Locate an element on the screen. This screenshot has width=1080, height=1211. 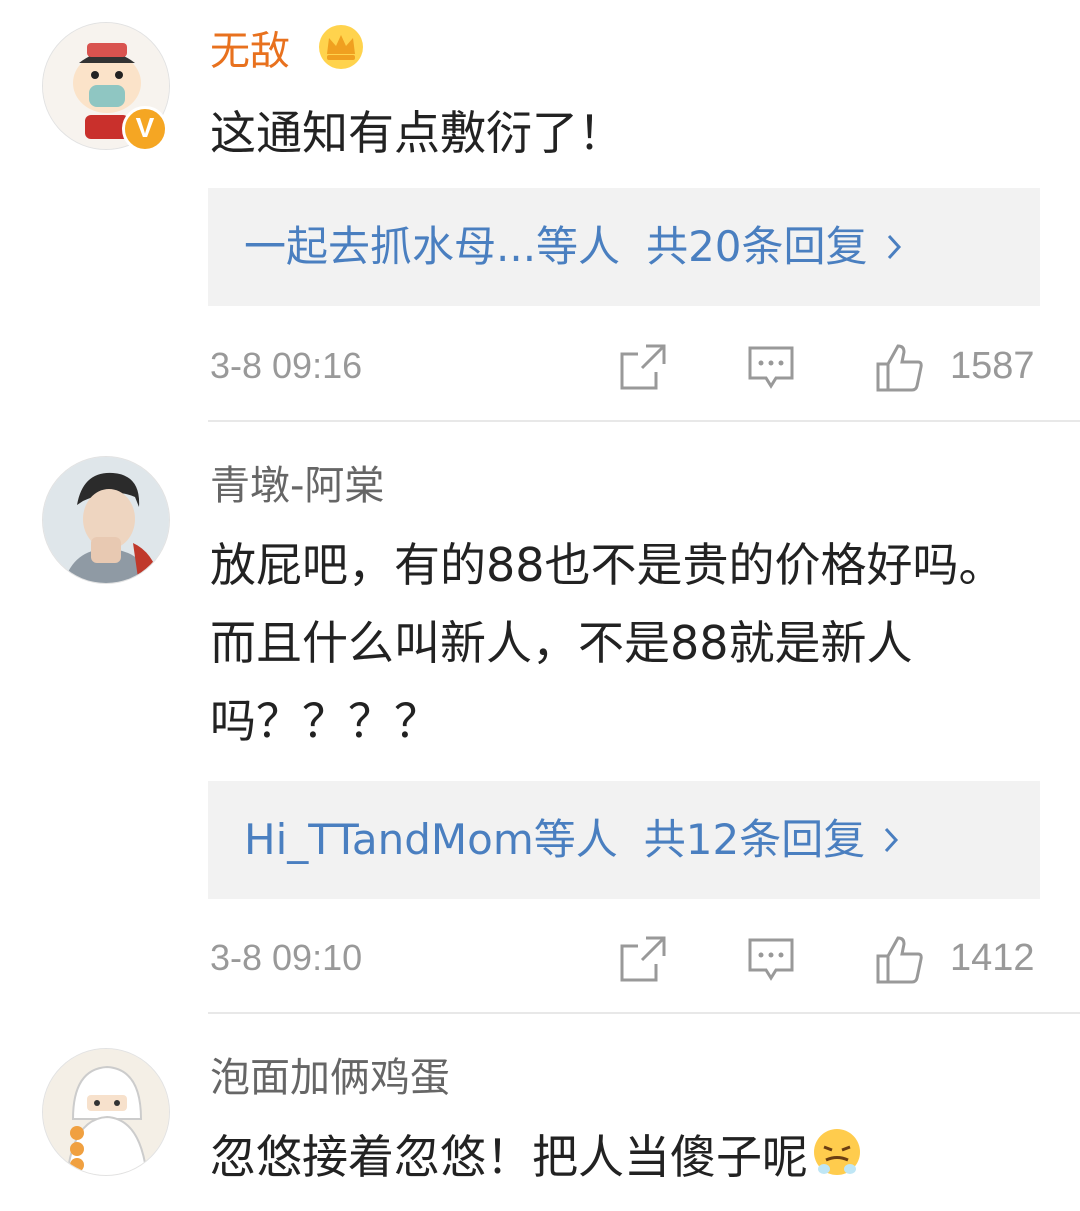
comment-meta: 3-8 09:10 1412 is located at coordinates (540, 958).